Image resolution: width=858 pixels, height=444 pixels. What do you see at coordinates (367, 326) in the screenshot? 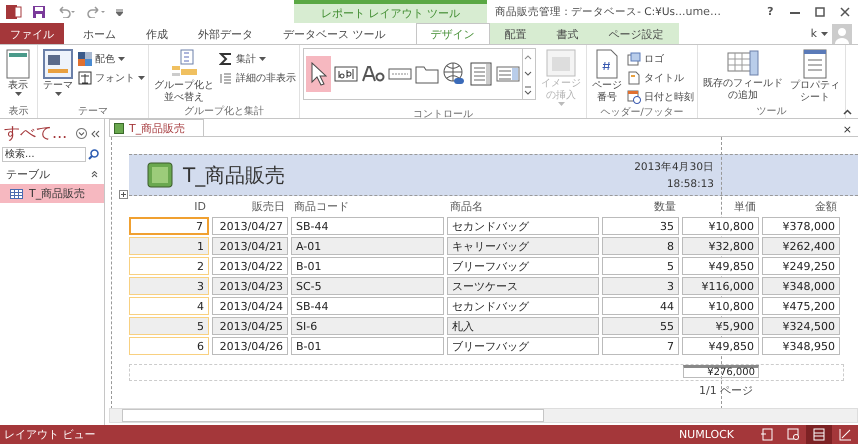
I see `table-cell: SI-6` at bounding box center [367, 326].